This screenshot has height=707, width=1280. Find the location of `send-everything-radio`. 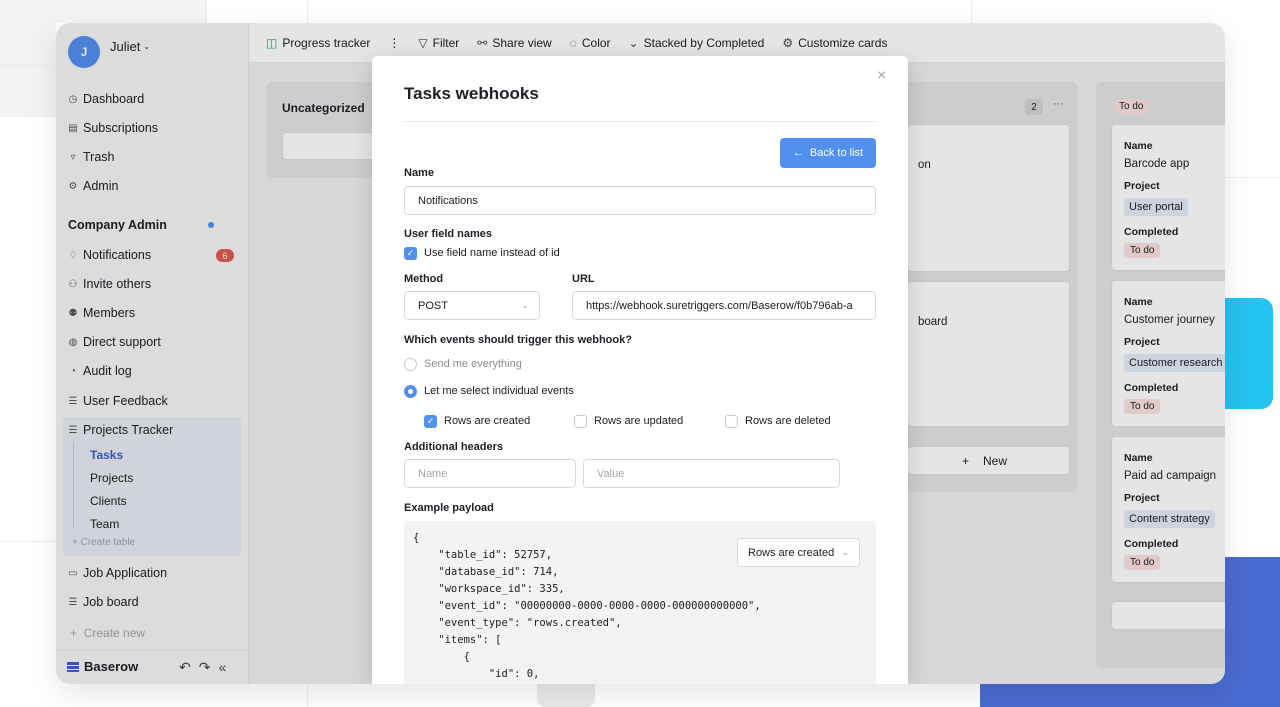

send-everything-radio is located at coordinates (410, 364).